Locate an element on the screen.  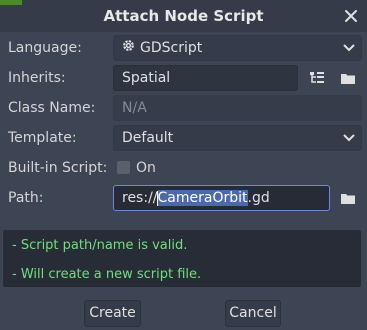
path-suffix: .gd is located at coordinates (258, 198).